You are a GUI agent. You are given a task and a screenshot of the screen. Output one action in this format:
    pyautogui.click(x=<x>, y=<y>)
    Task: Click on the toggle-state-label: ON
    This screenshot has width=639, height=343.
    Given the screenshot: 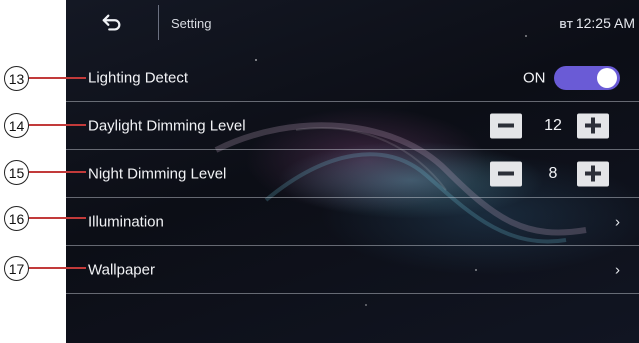 What is the action you would take?
    pyautogui.click(x=534, y=77)
    